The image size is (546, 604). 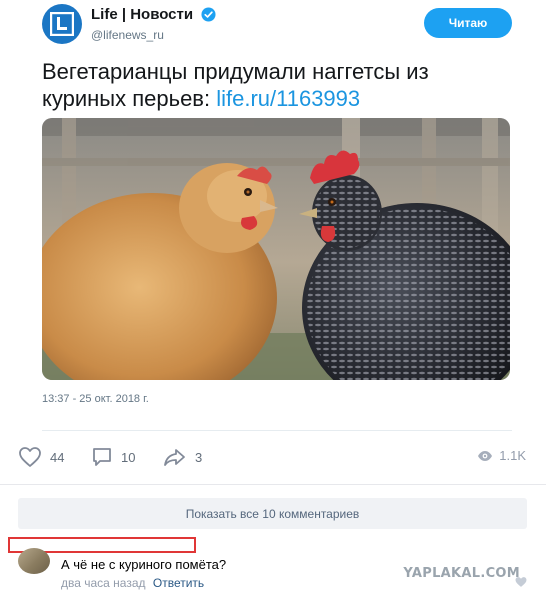 I want to click on comment-like-icon, so click(x=521, y=582).